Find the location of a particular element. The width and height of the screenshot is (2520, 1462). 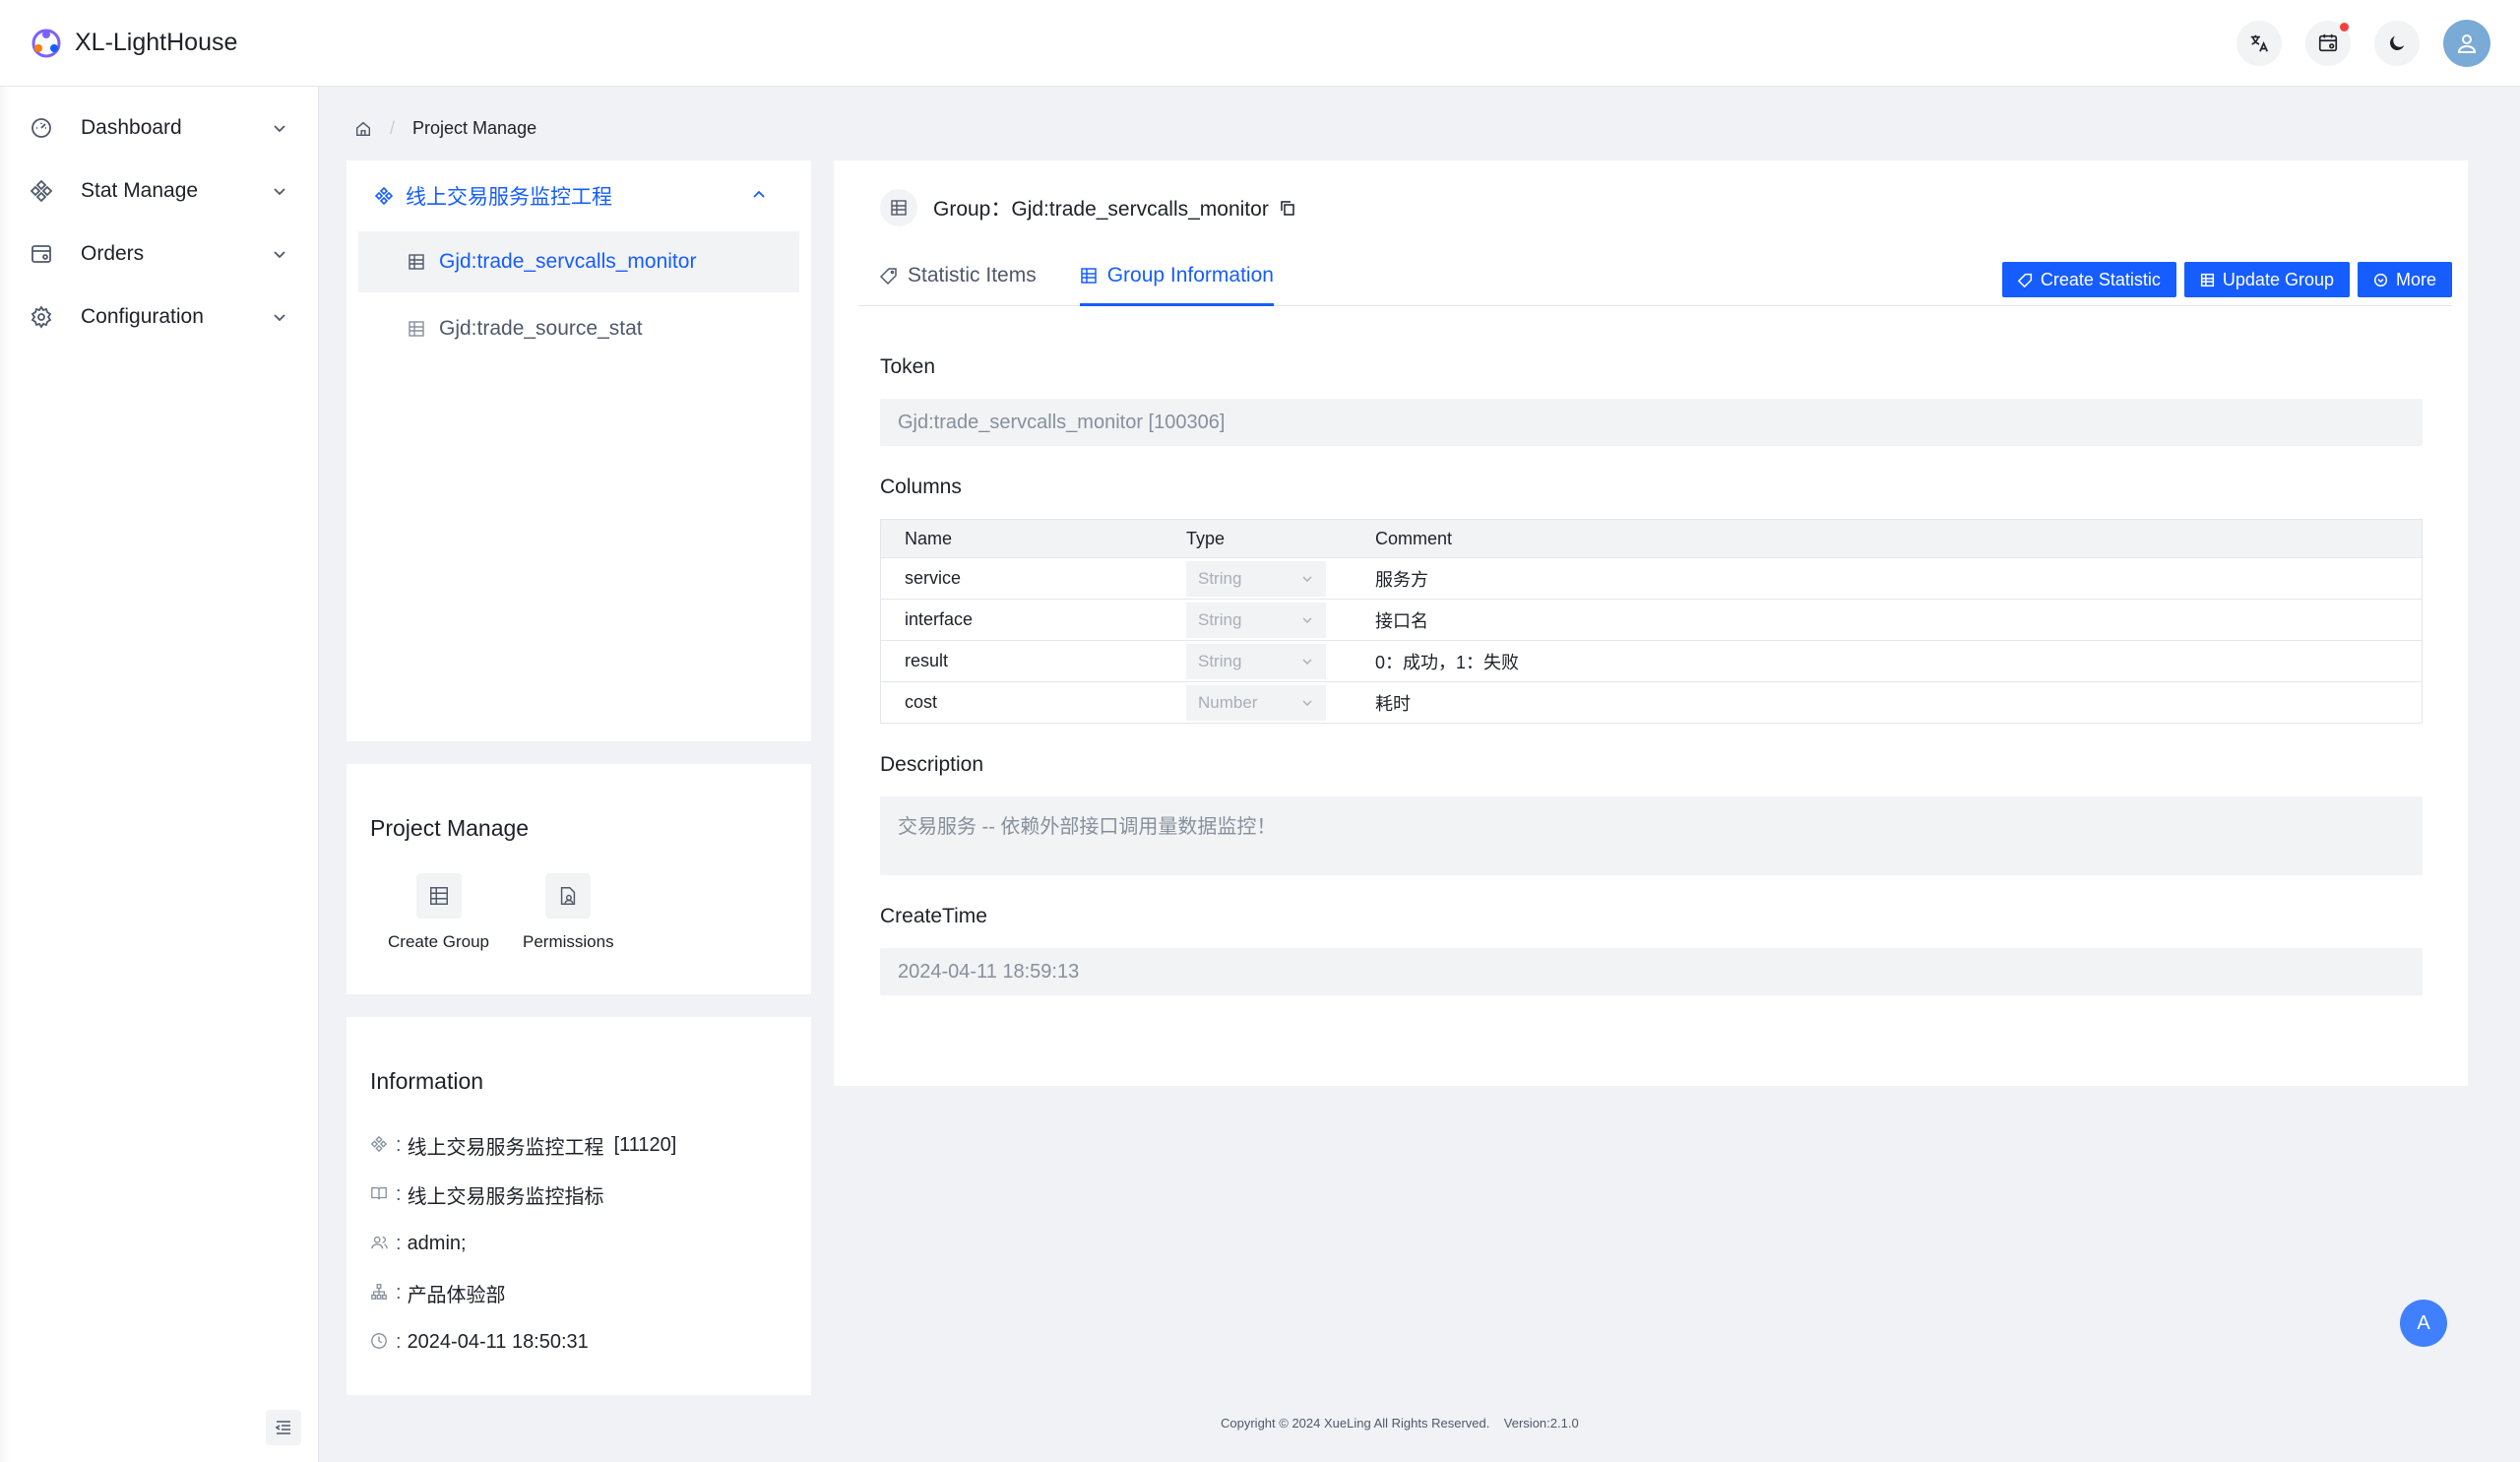

permissions-button: Permissions is located at coordinates (568, 912).